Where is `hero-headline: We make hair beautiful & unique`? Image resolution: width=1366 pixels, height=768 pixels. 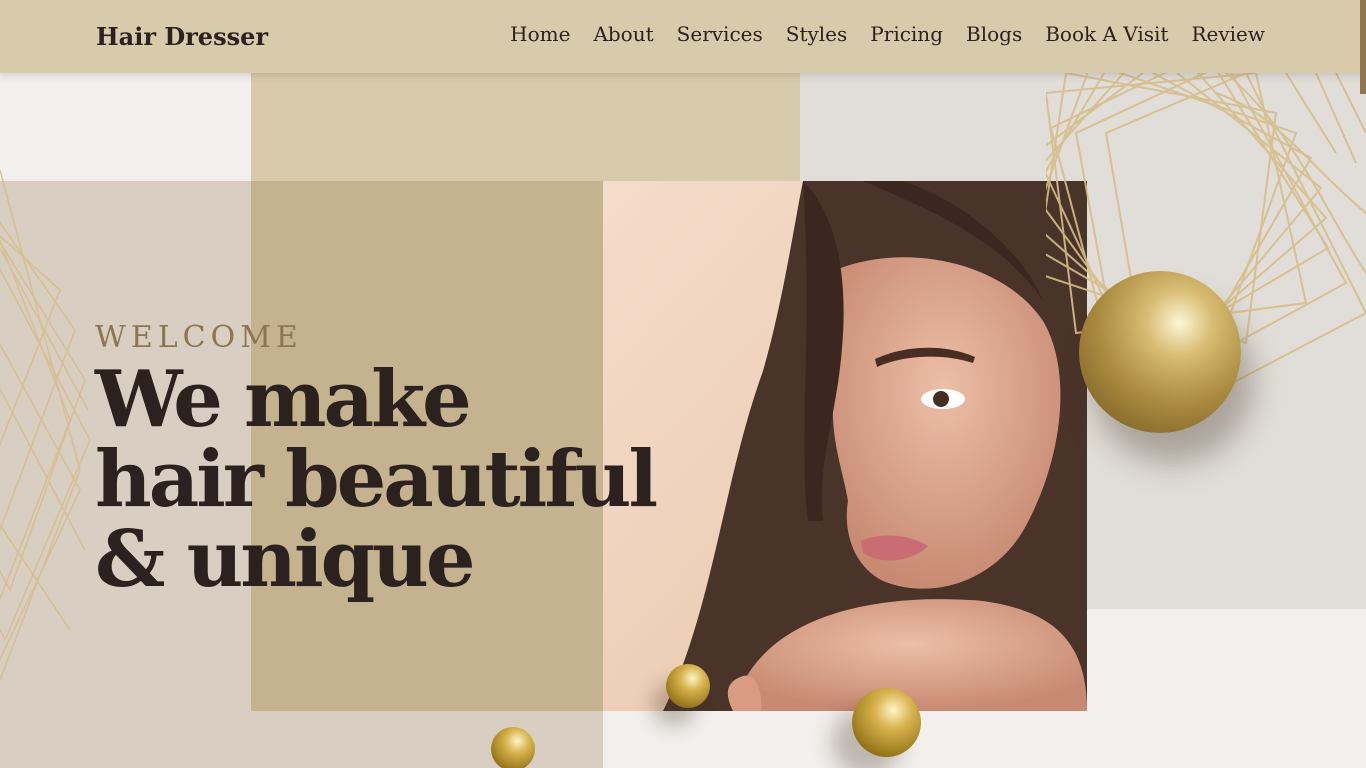 hero-headline: We make hair beautiful & unique is located at coordinates (376, 479).